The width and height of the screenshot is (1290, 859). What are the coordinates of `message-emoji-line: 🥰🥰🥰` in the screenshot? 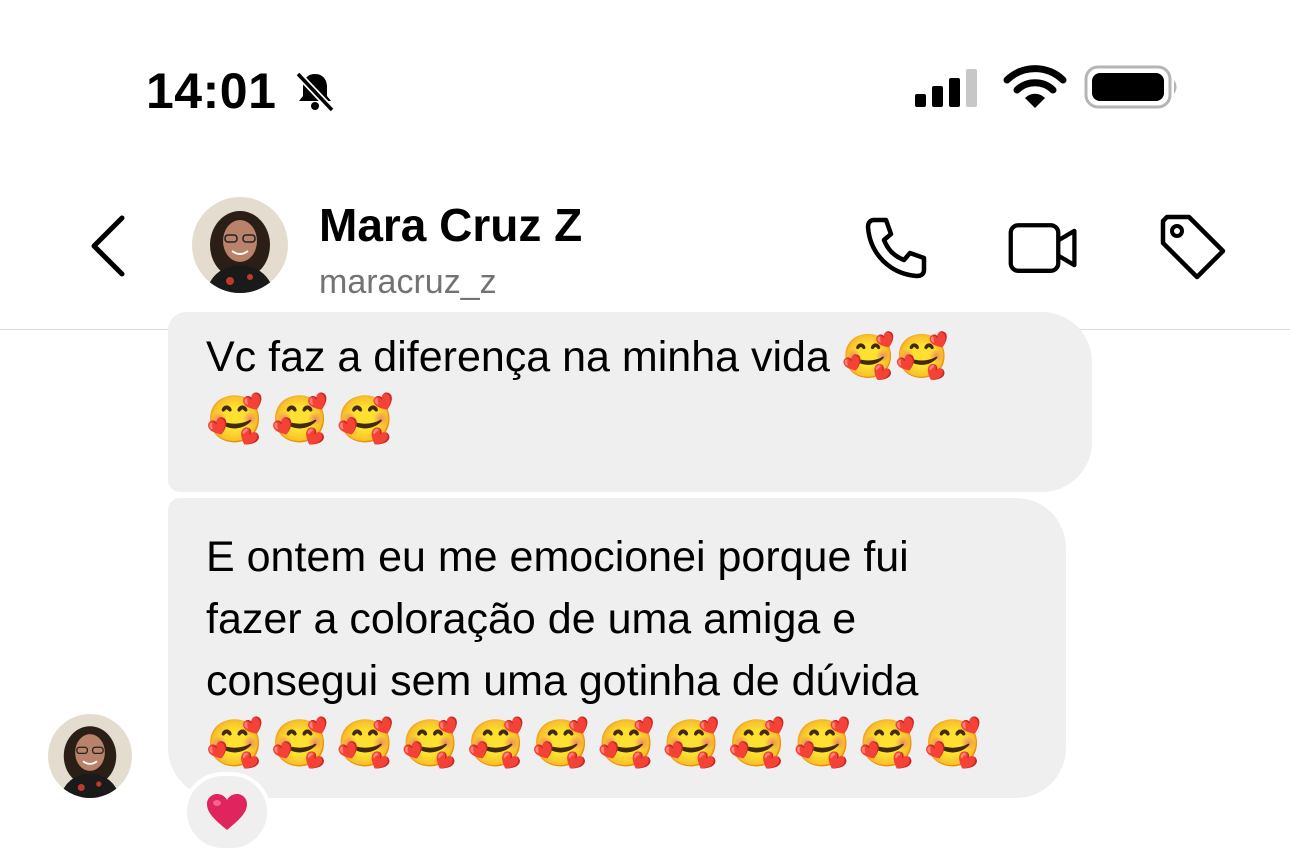 It's located at (304, 419).